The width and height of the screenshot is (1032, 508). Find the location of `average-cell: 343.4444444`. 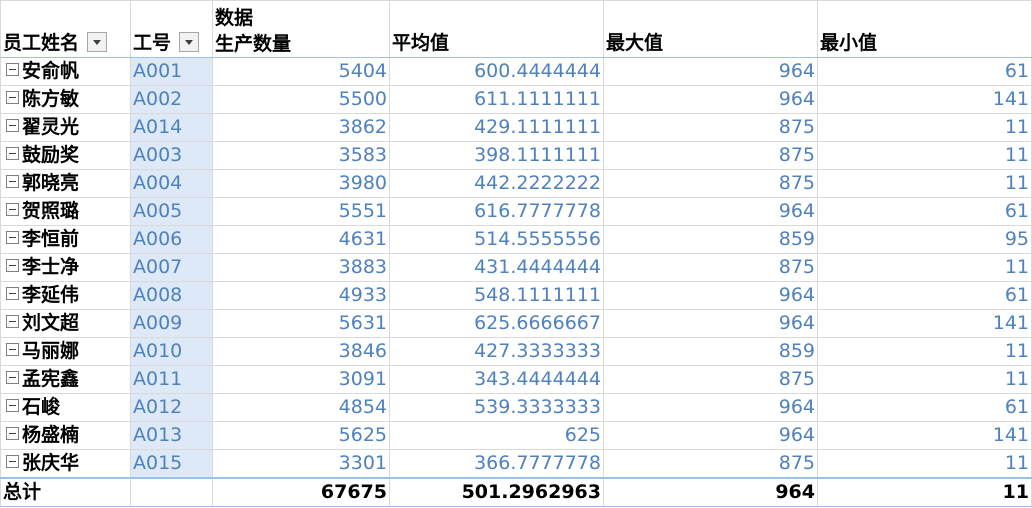

average-cell: 343.4444444 is located at coordinates (496, 379).